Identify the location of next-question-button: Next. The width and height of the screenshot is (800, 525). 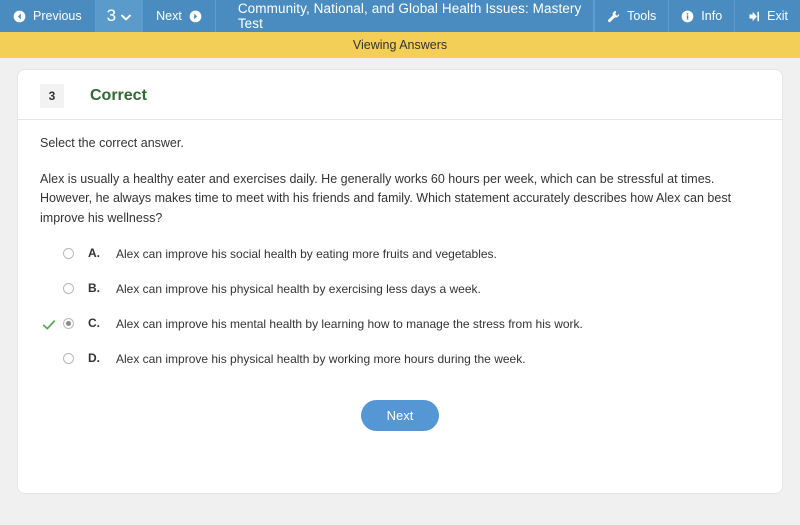
(400, 416).